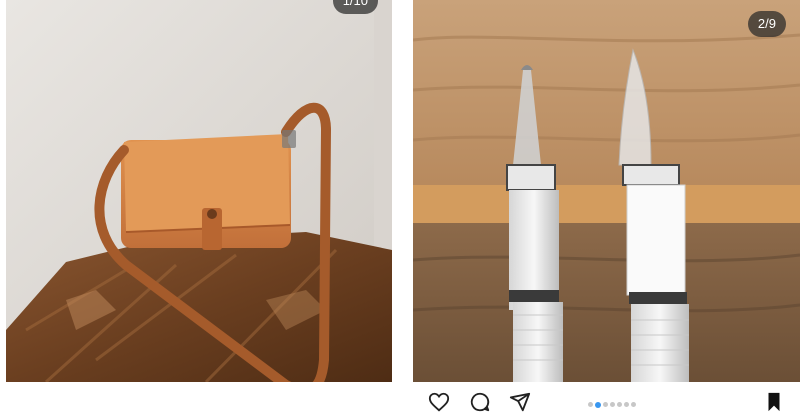  I want to click on carousel-dot-active, so click(598, 404).